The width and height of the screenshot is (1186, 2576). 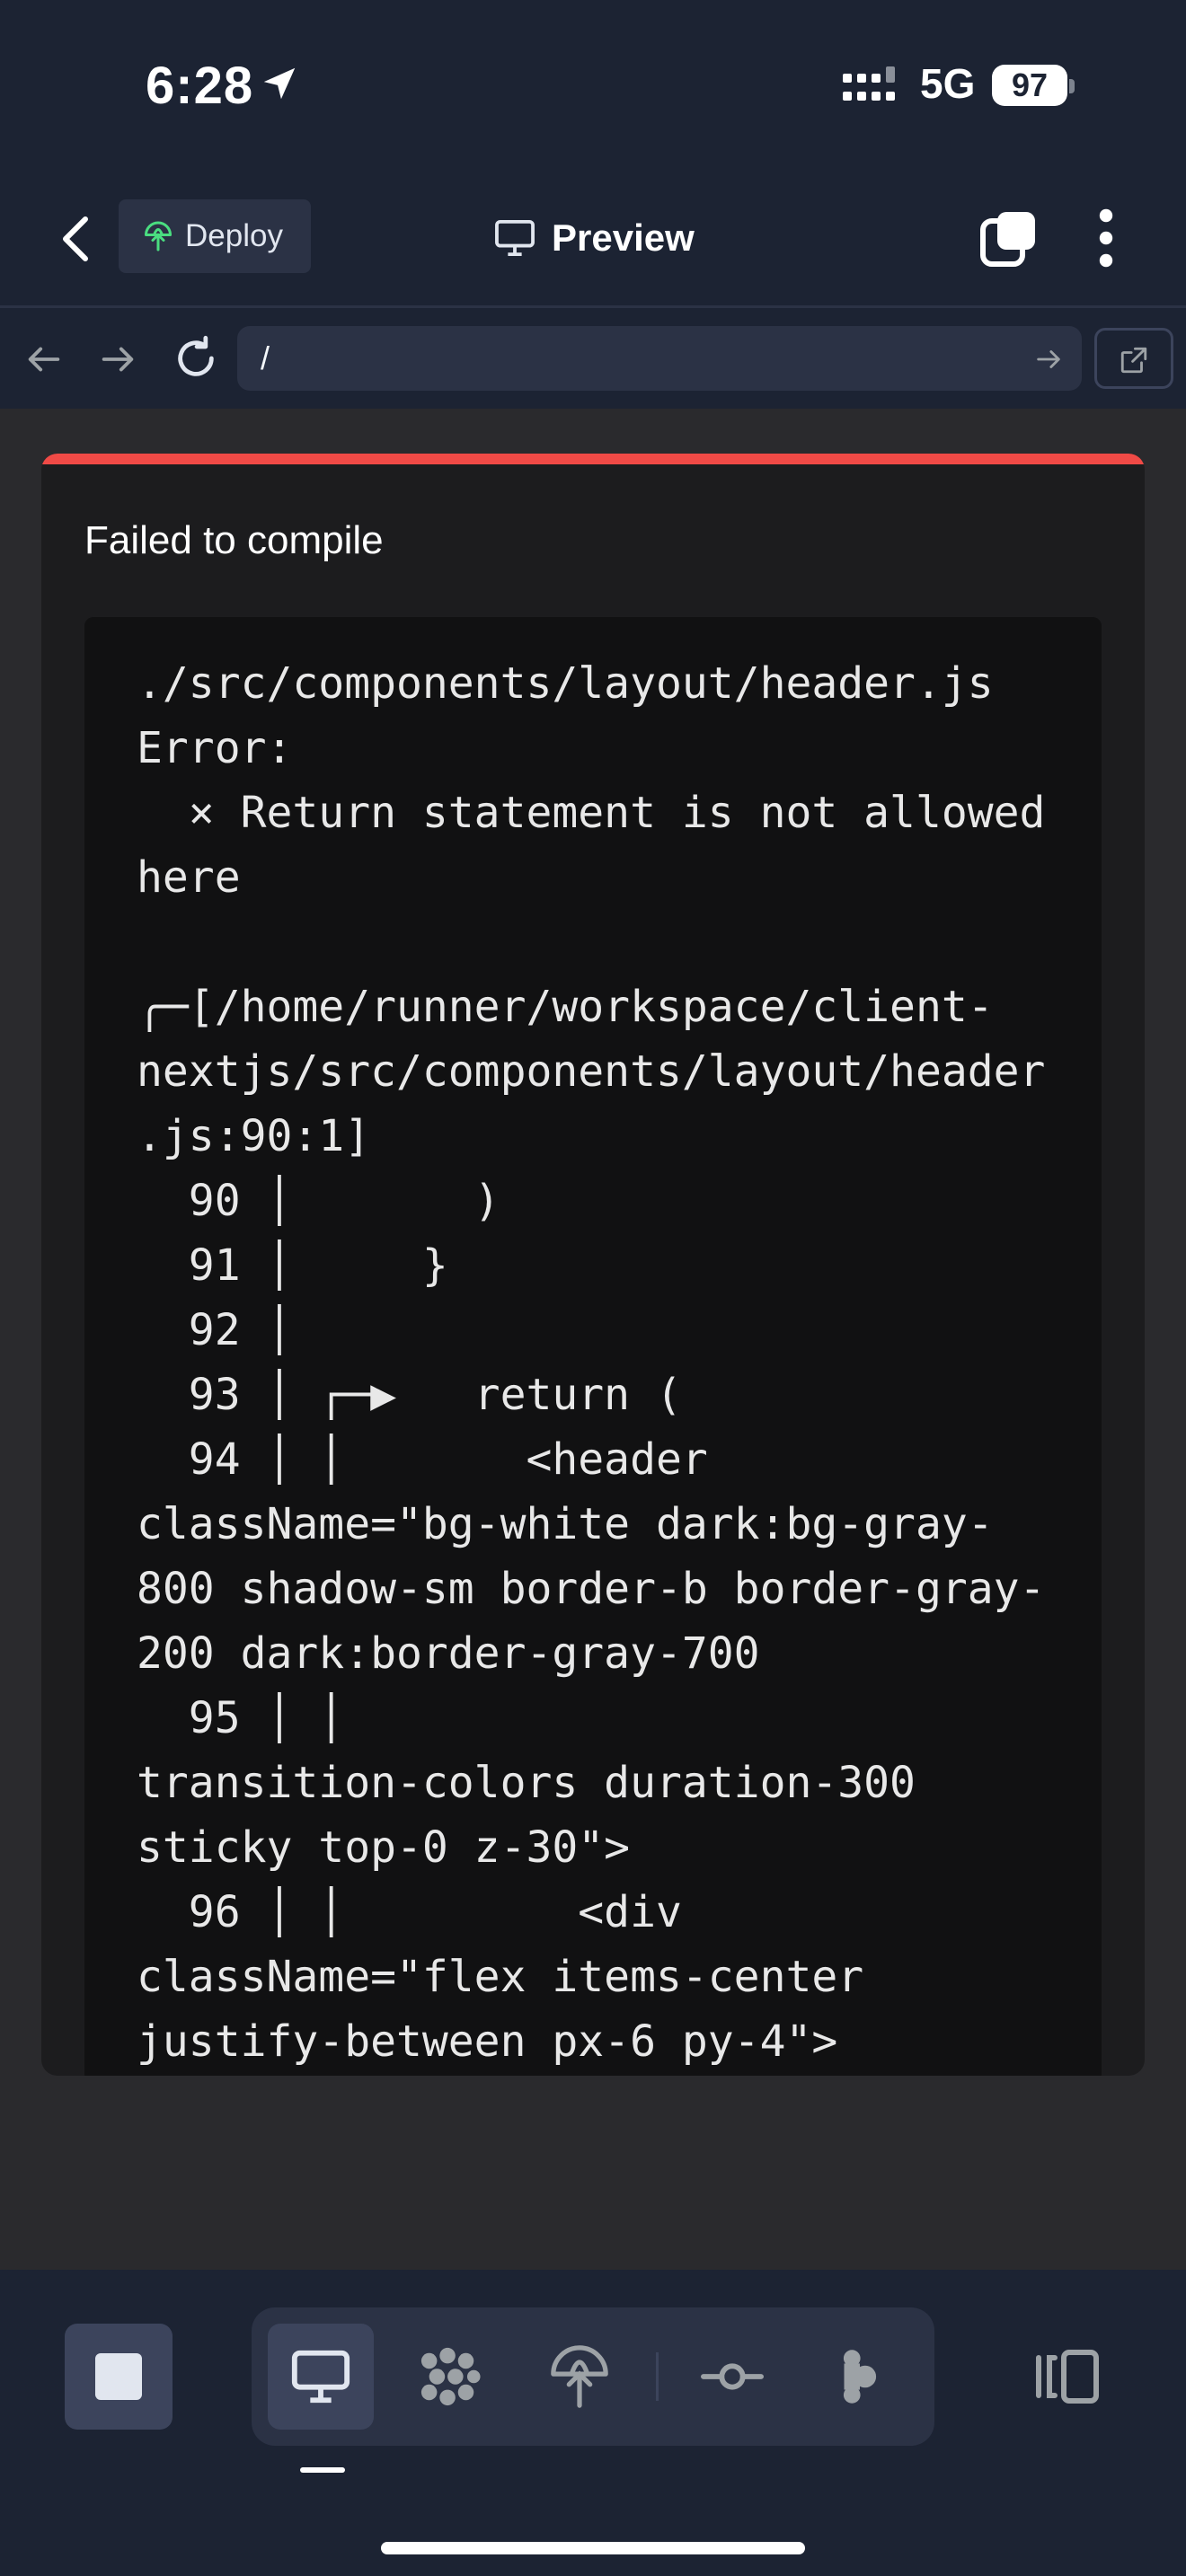 I want to click on deploy-label: Deploy, so click(x=234, y=235).